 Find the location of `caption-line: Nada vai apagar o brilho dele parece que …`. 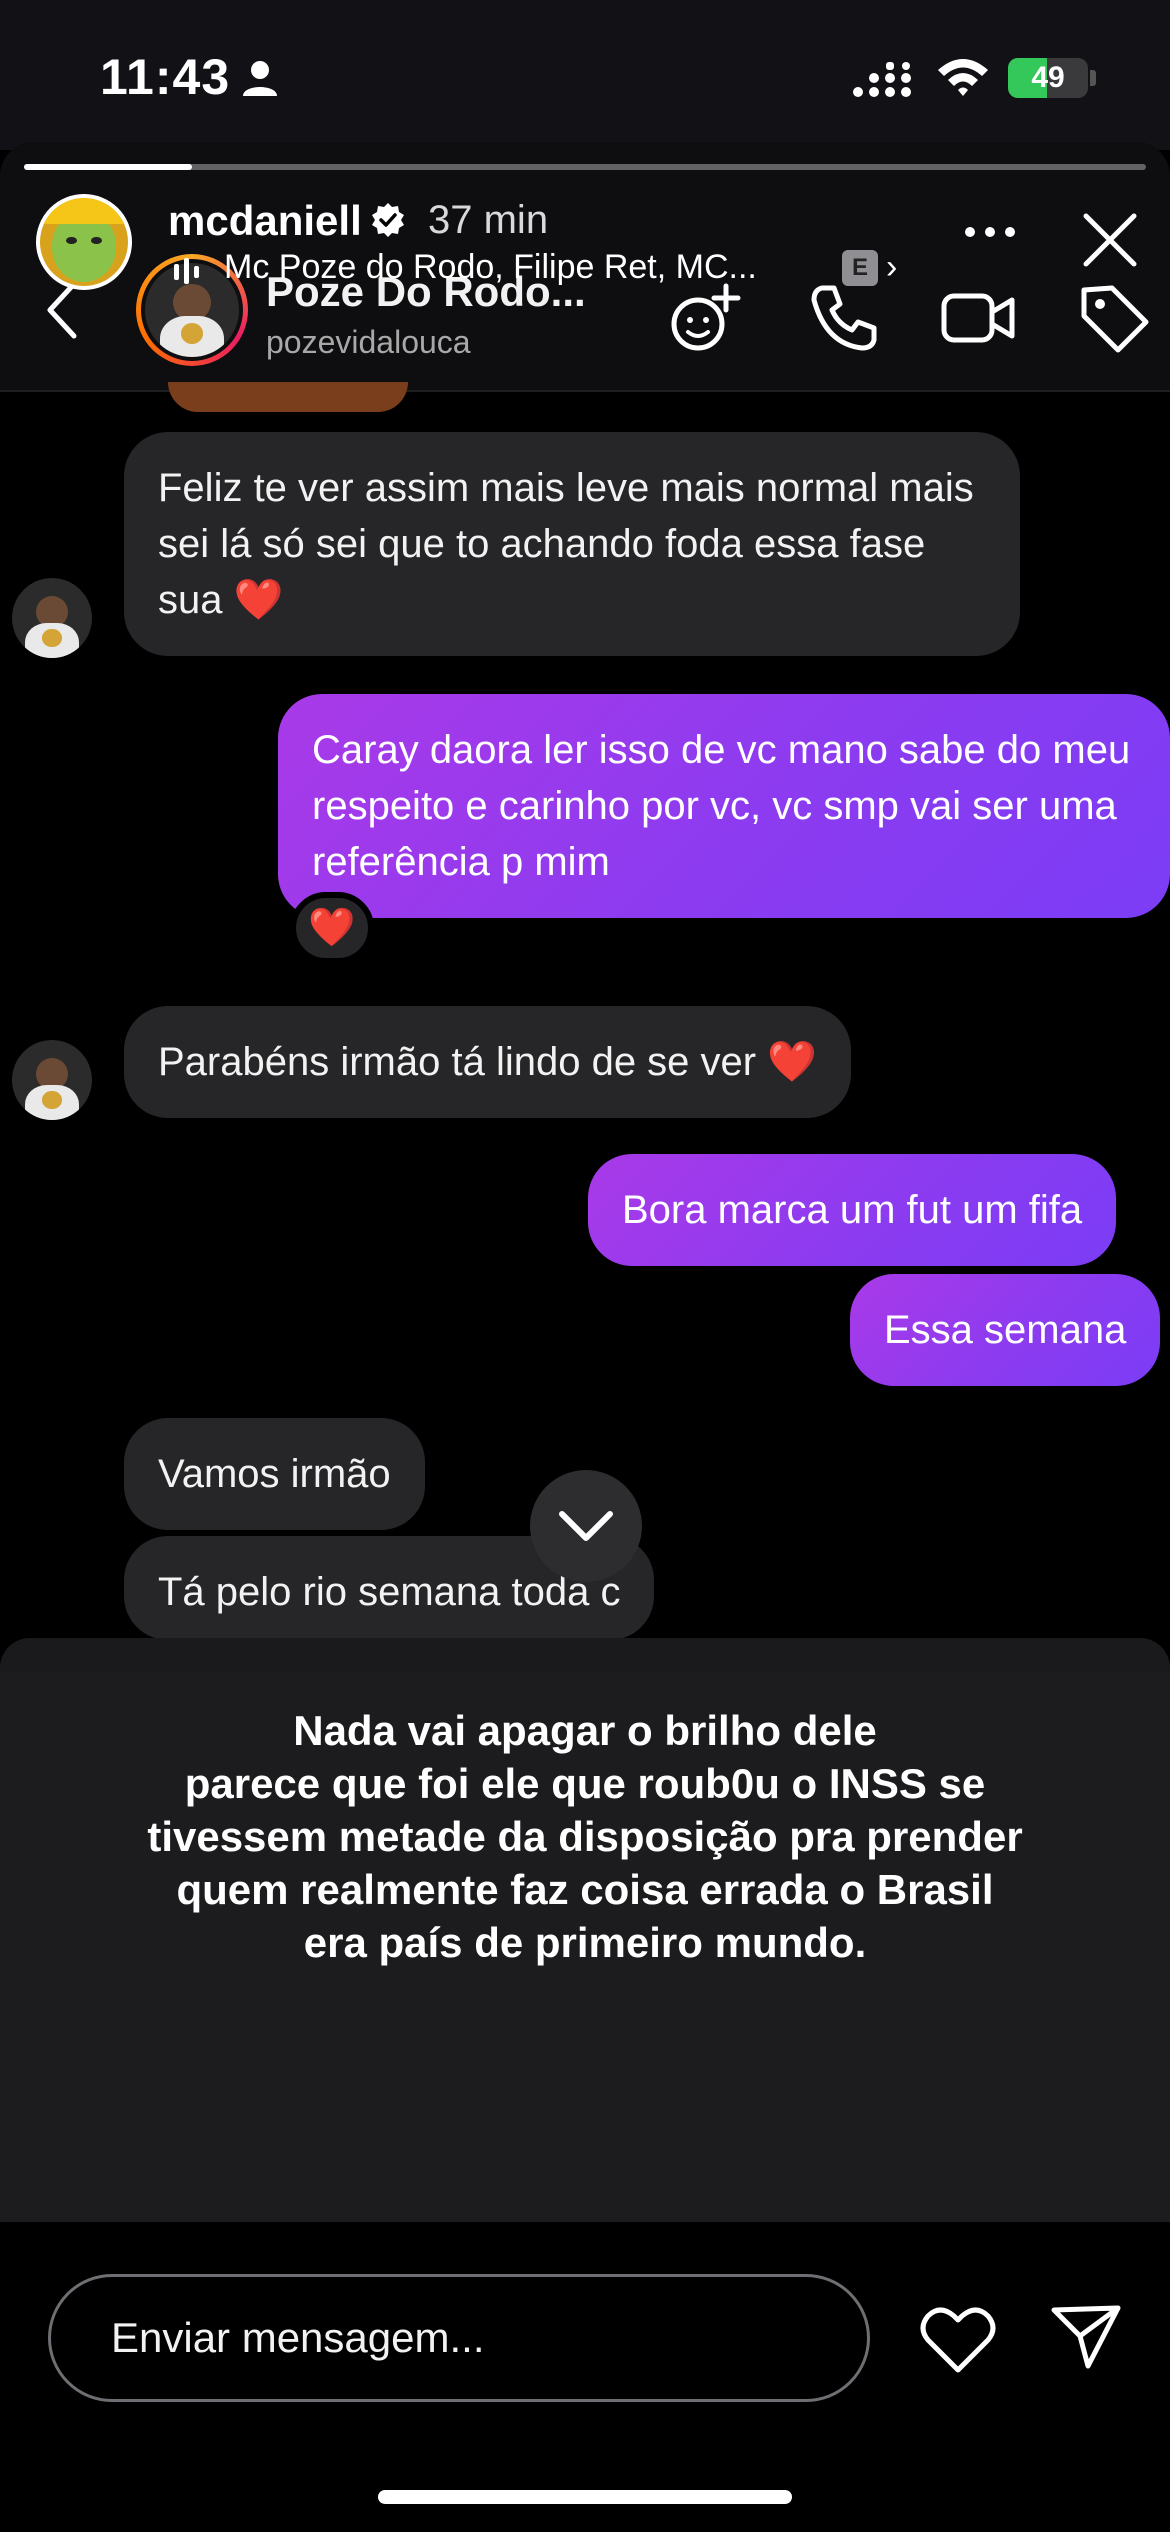

caption-line: Nada vai apagar o brilho dele parece que … is located at coordinates (585, 1836).